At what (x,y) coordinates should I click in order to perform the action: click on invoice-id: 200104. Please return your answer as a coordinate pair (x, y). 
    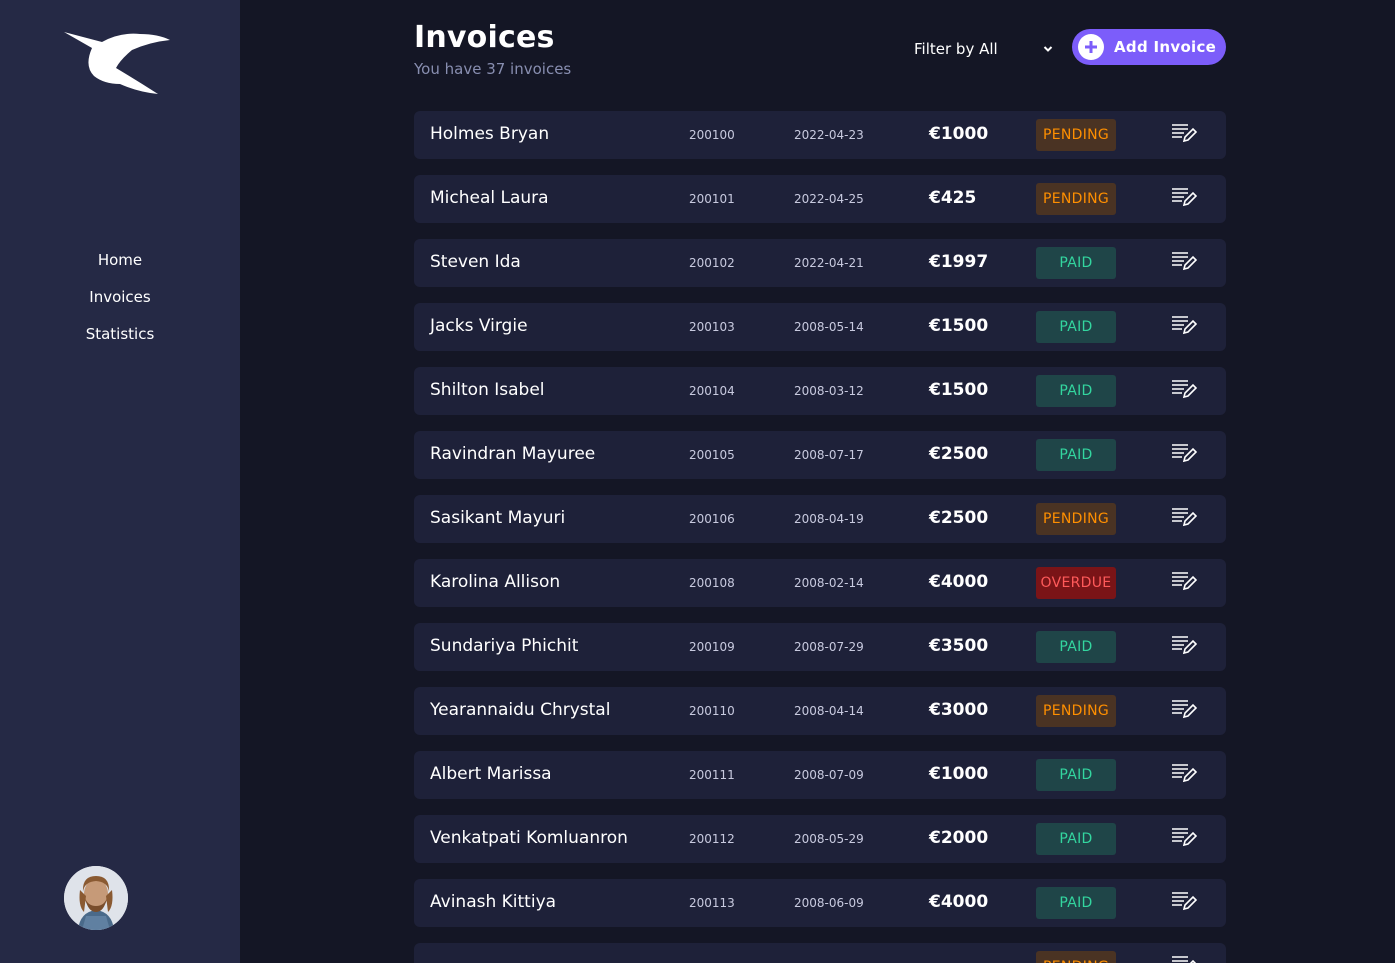
    Looking at the image, I should click on (712, 391).